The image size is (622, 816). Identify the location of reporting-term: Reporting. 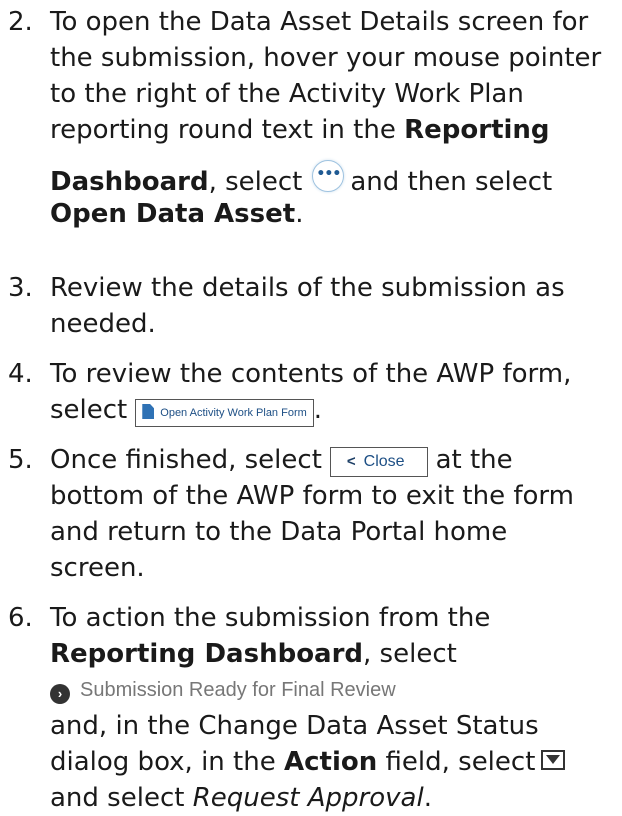
(477, 130).